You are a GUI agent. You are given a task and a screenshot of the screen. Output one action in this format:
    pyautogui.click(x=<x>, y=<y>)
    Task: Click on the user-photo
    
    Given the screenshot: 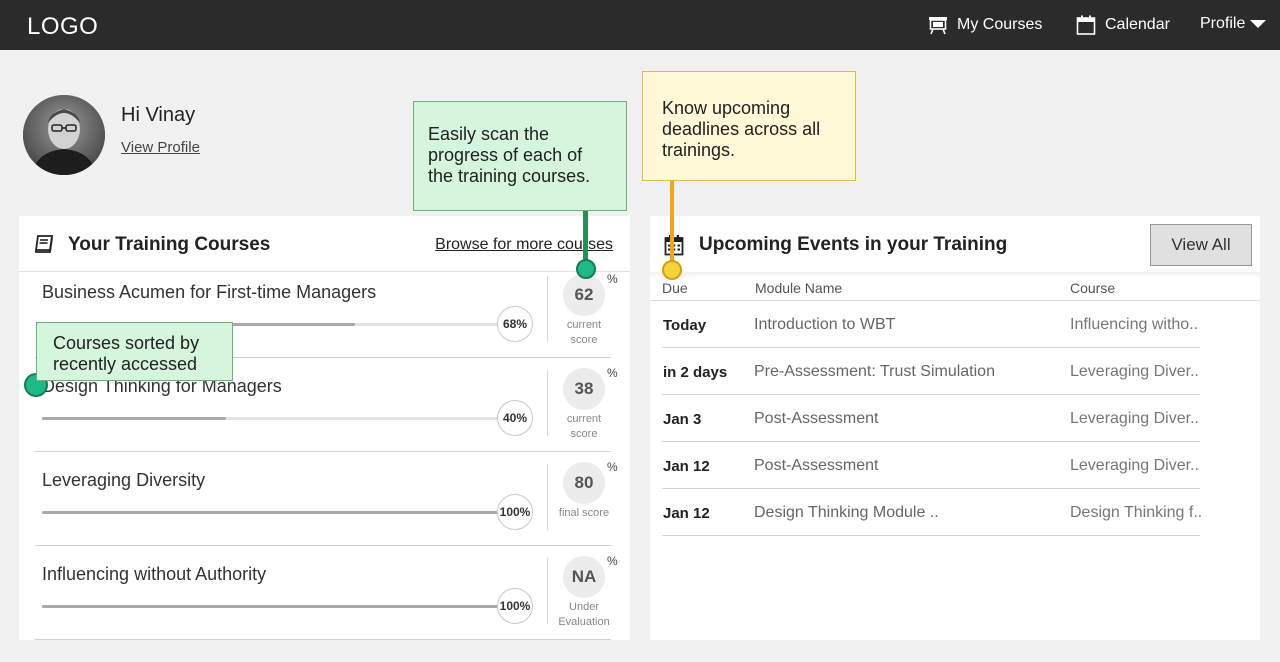 What is the action you would take?
    pyautogui.click(x=64, y=135)
    